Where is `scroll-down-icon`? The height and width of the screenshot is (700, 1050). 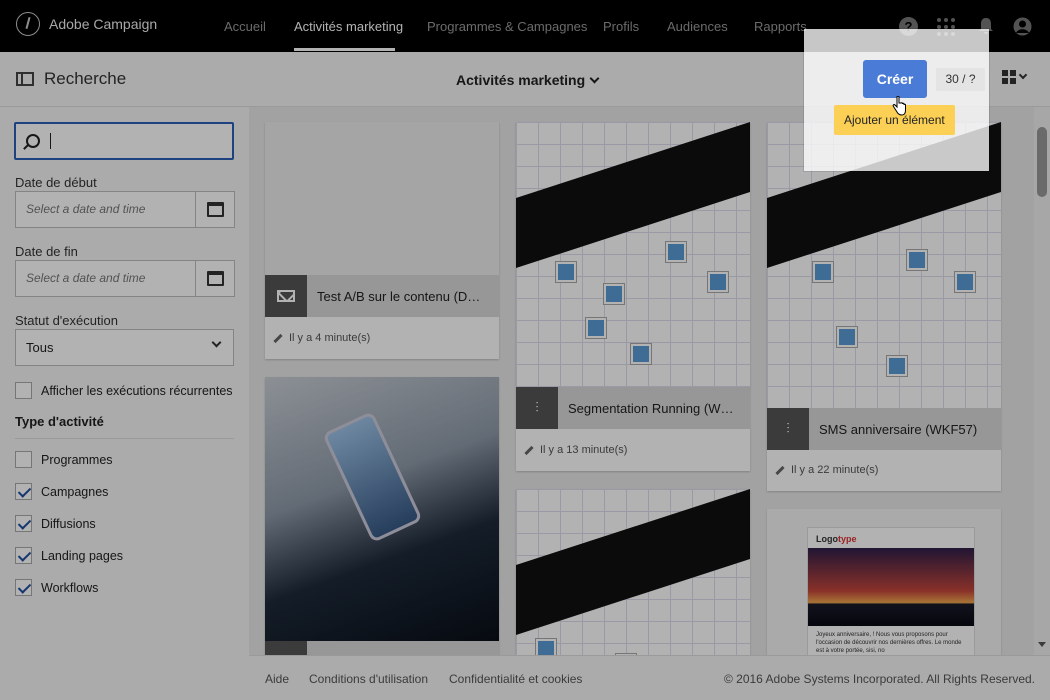 scroll-down-icon is located at coordinates (1042, 644).